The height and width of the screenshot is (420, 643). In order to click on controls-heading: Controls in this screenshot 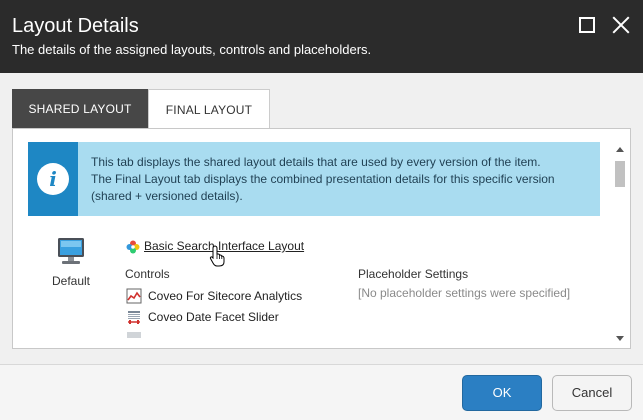, I will do `click(147, 274)`.